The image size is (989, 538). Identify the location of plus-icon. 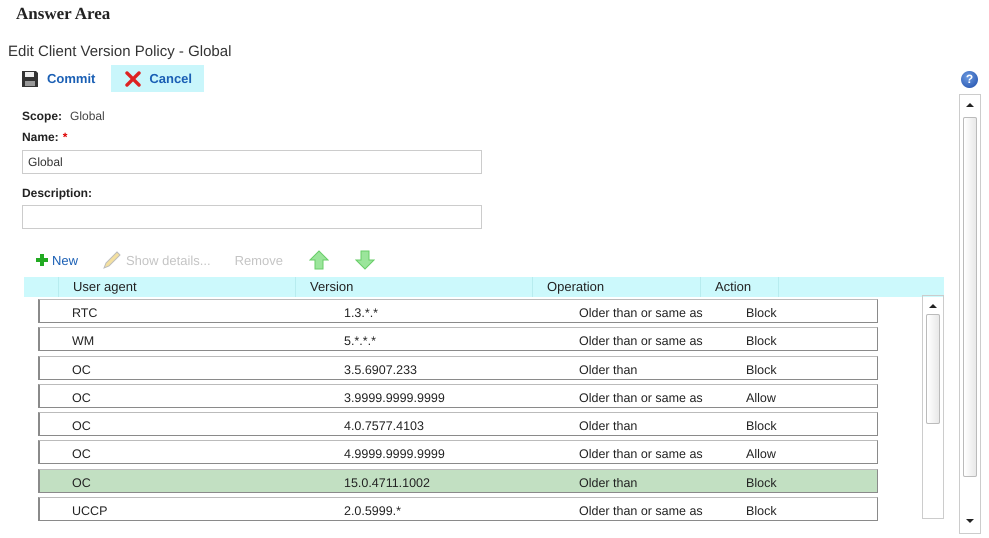
(42, 260).